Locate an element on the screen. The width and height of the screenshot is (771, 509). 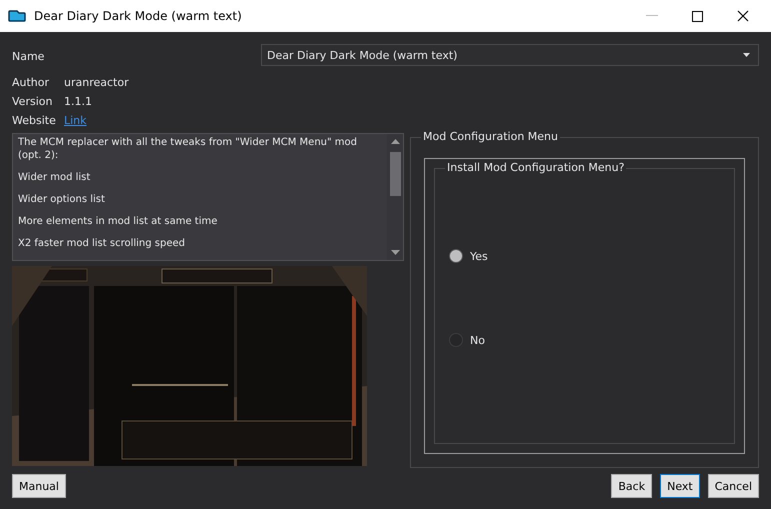
scroll-up-icon is located at coordinates (395, 141).